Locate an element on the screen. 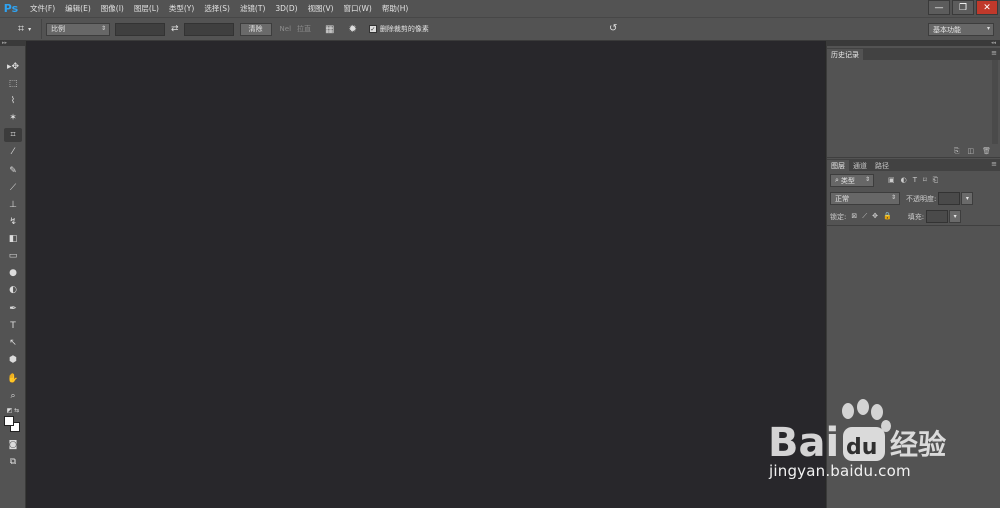 The width and height of the screenshot is (1000, 508). new-snapshot-icon: ⎘ is located at coordinates (957, 151).